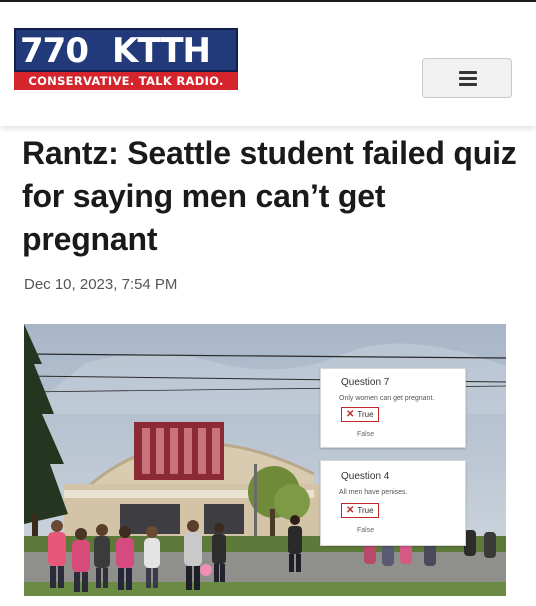 This screenshot has width=536, height=606. Describe the element at coordinates (365, 476) in the screenshot. I see `quiz-question-title: Question 4` at that location.